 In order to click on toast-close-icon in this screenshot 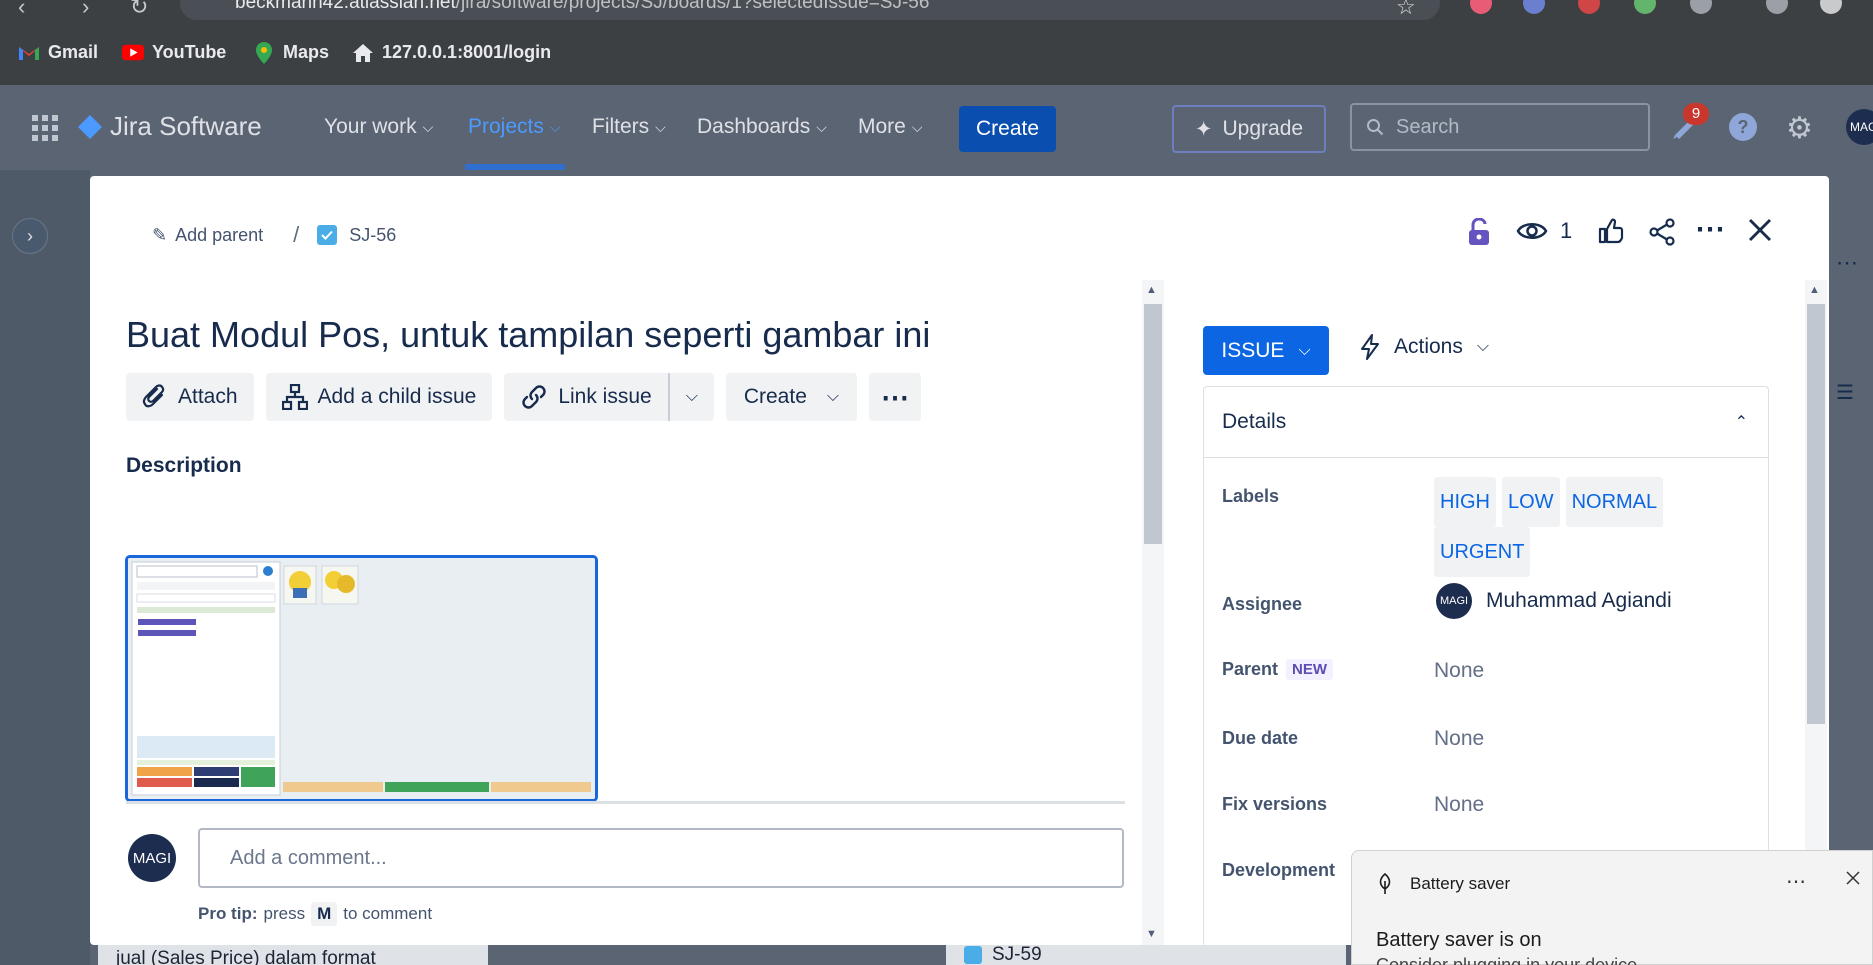, I will do `click(1853, 880)`.